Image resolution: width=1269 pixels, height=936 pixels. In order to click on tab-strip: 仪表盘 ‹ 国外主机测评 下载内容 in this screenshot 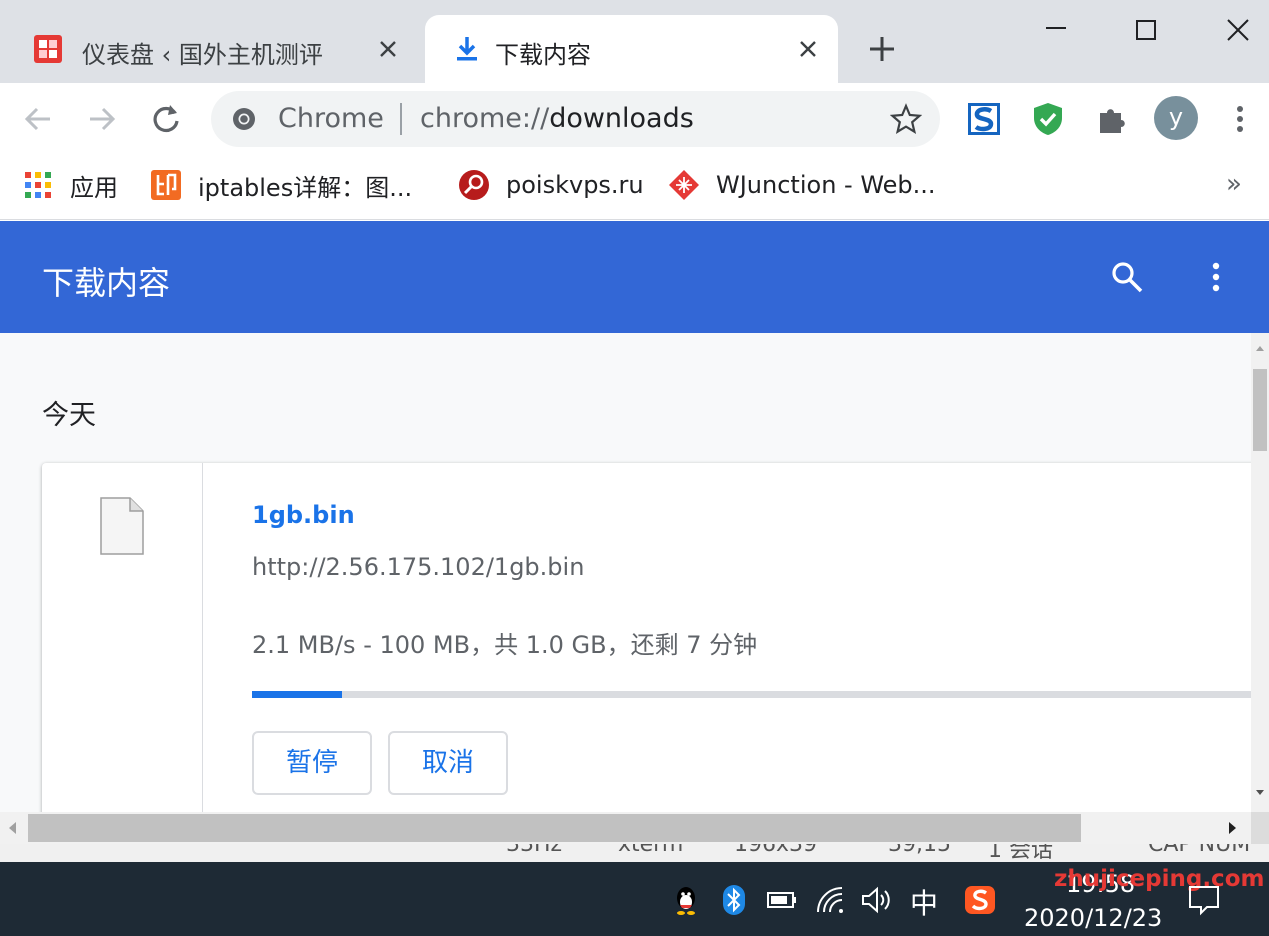, I will do `click(634, 41)`.